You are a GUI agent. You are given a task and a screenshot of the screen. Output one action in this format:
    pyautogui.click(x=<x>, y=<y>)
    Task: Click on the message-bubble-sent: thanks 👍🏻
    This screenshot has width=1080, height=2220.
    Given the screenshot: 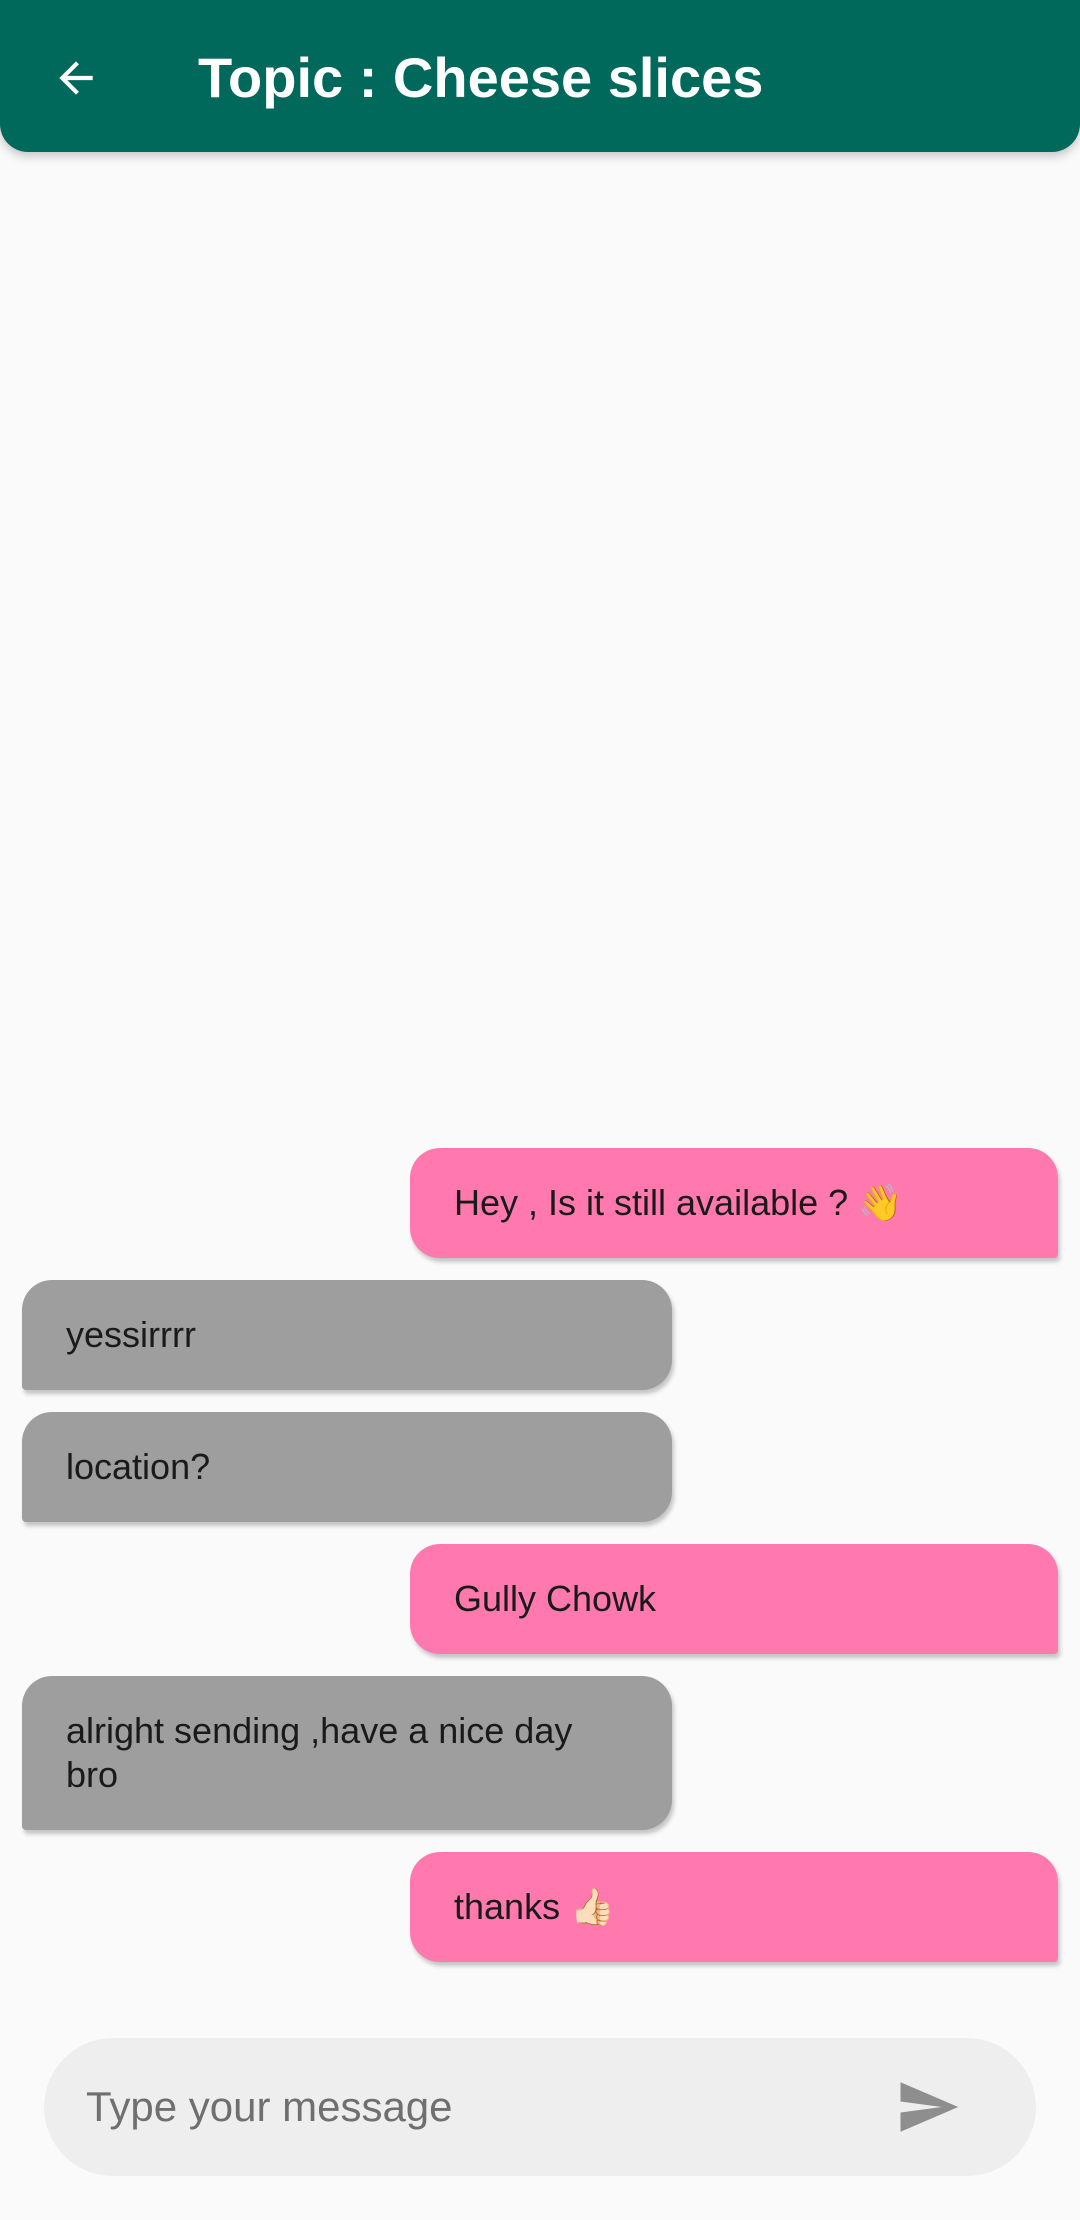 What is the action you would take?
    pyautogui.click(x=734, y=1907)
    